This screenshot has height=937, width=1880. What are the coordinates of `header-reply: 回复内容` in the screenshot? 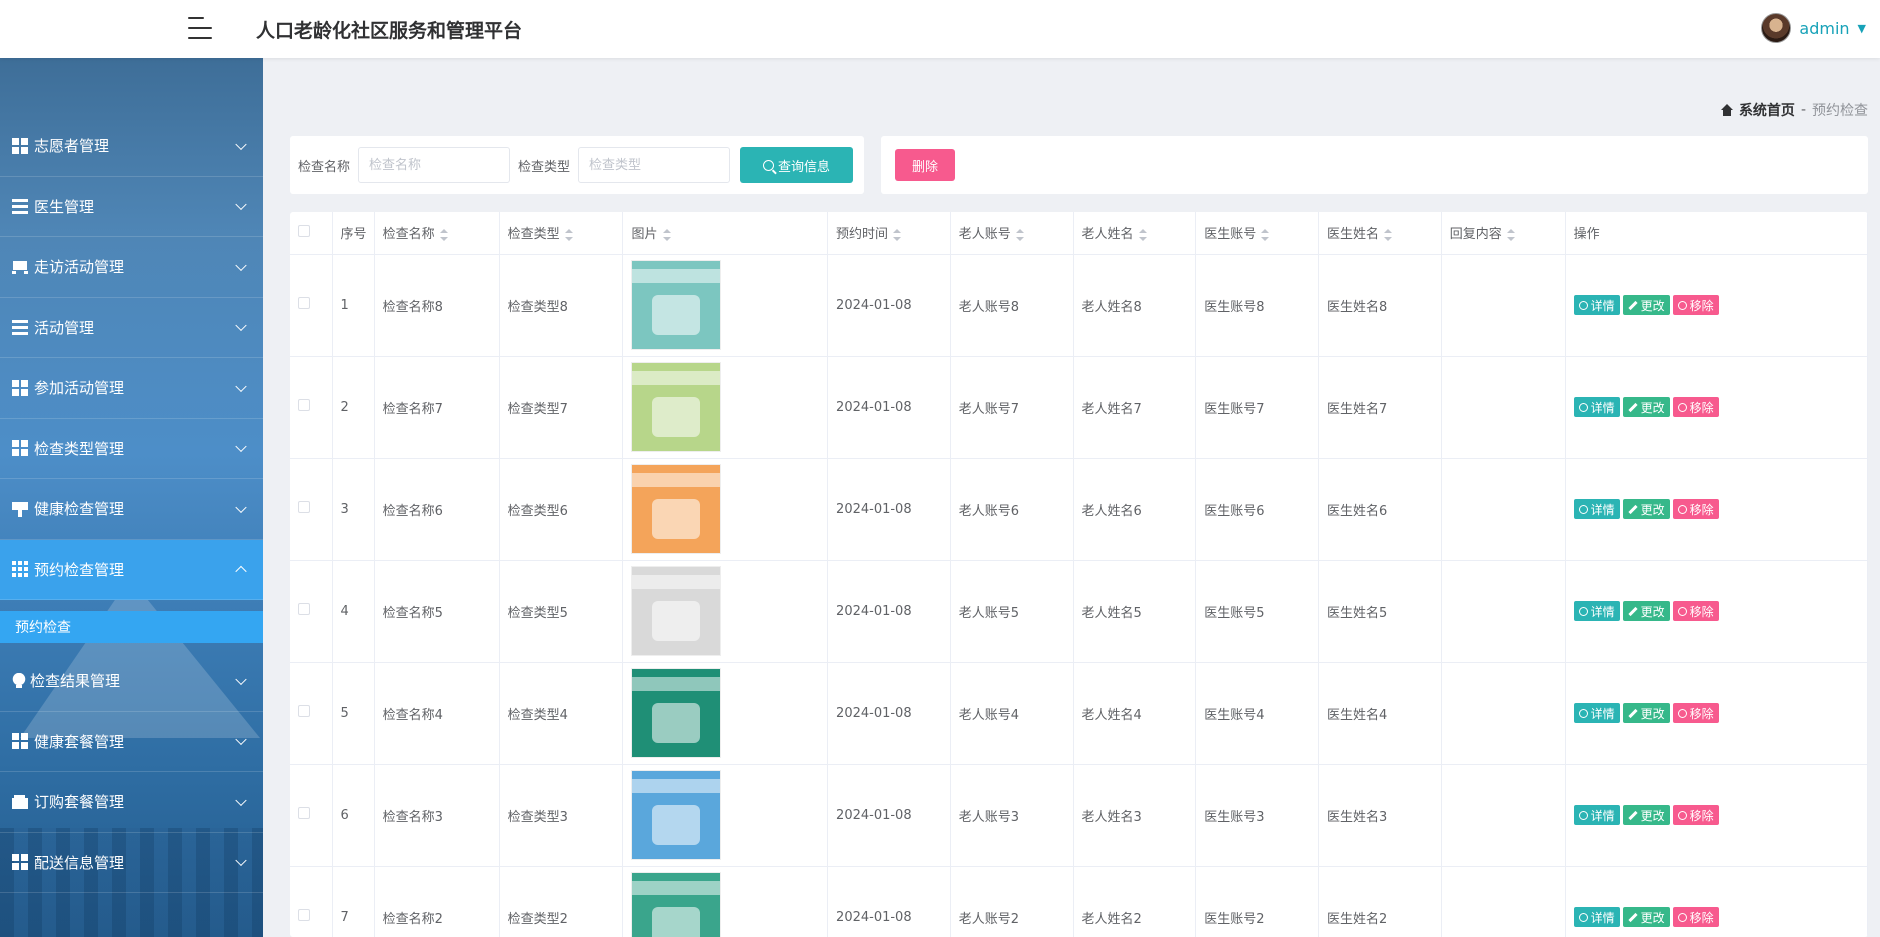 It's located at (1503, 233).